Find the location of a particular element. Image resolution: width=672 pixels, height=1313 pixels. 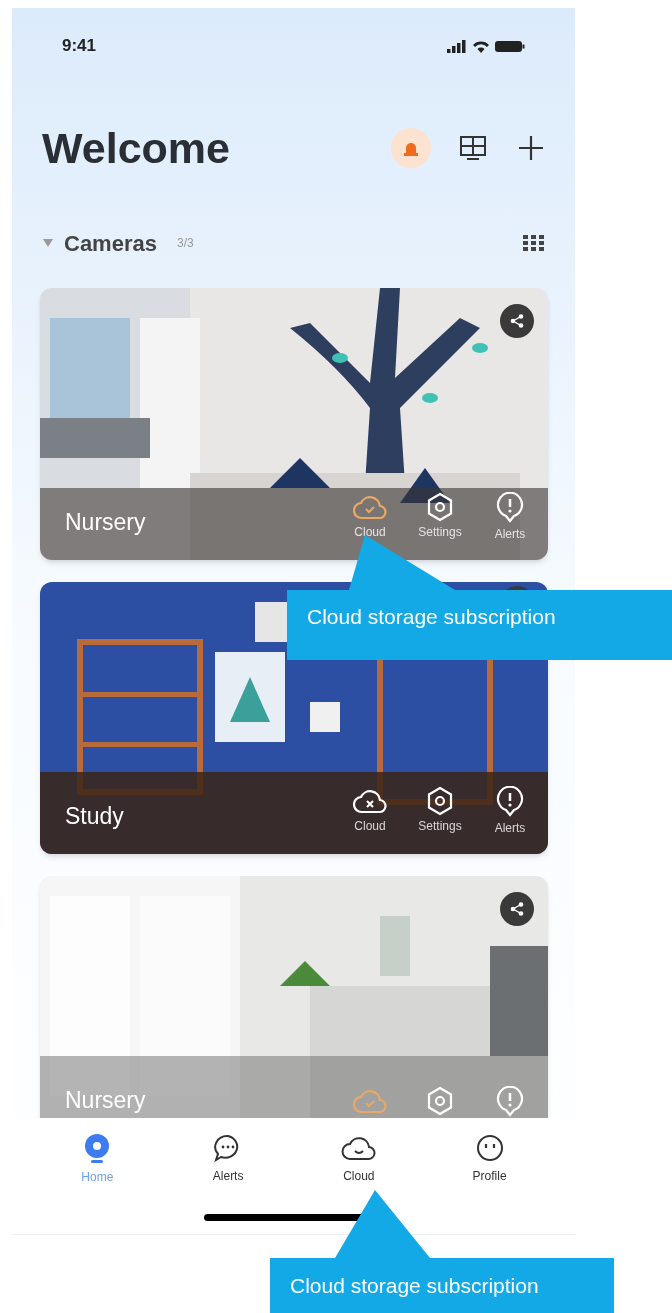

callout-text: Cloud storage subscription is located at coordinates (414, 1286).